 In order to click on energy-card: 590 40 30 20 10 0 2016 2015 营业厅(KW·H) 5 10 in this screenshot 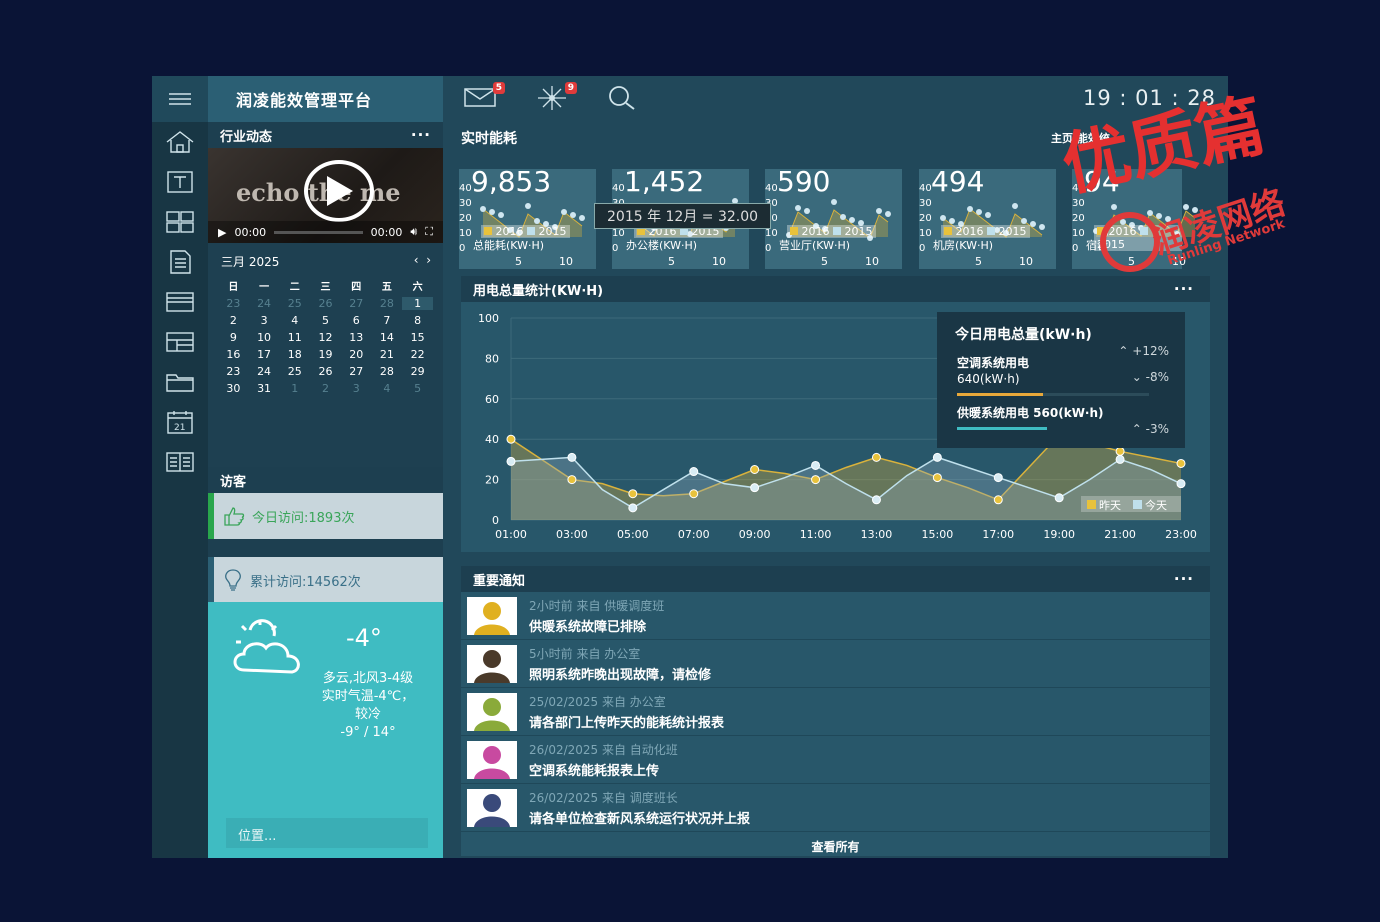, I will do `click(833, 217)`.